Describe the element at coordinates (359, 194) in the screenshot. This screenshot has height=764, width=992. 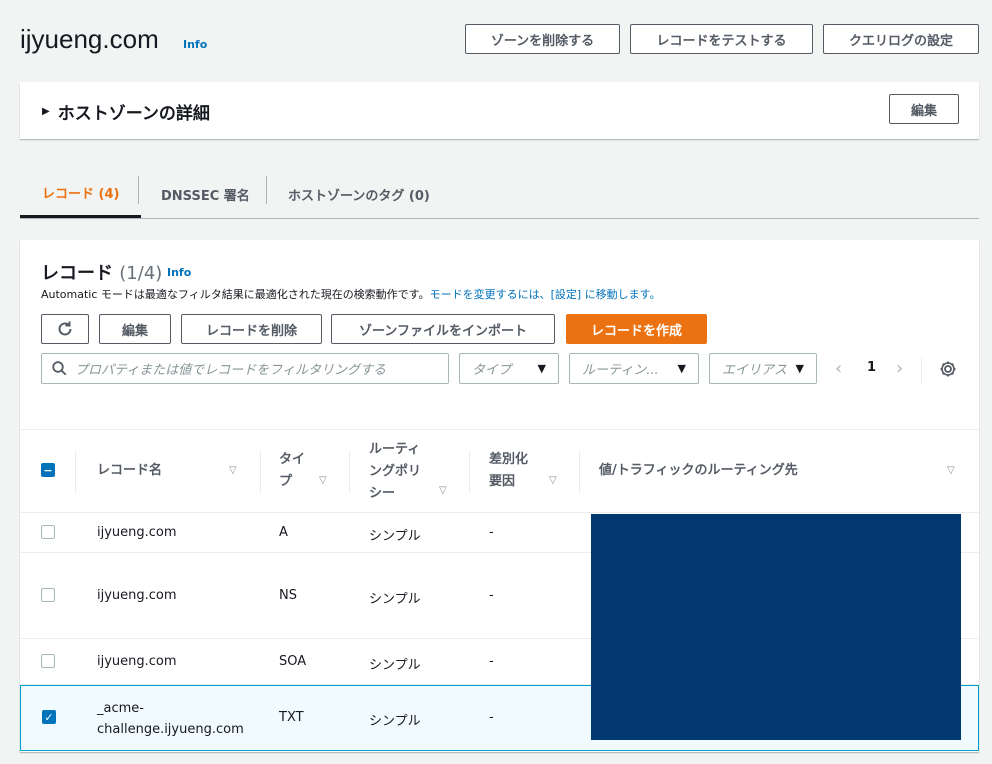
I see `tab-tags: ホストゾーンのタグ (0)` at that location.